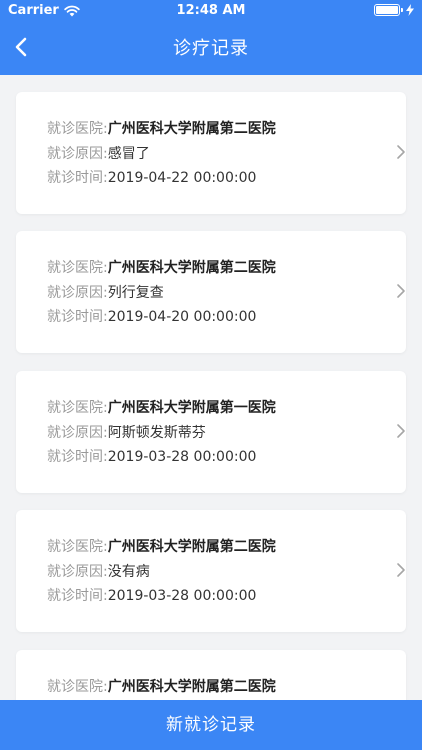  Describe the element at coordinates (211, 725) in the screenshot. I see `new-record-button: 新就诊记录` at that location.